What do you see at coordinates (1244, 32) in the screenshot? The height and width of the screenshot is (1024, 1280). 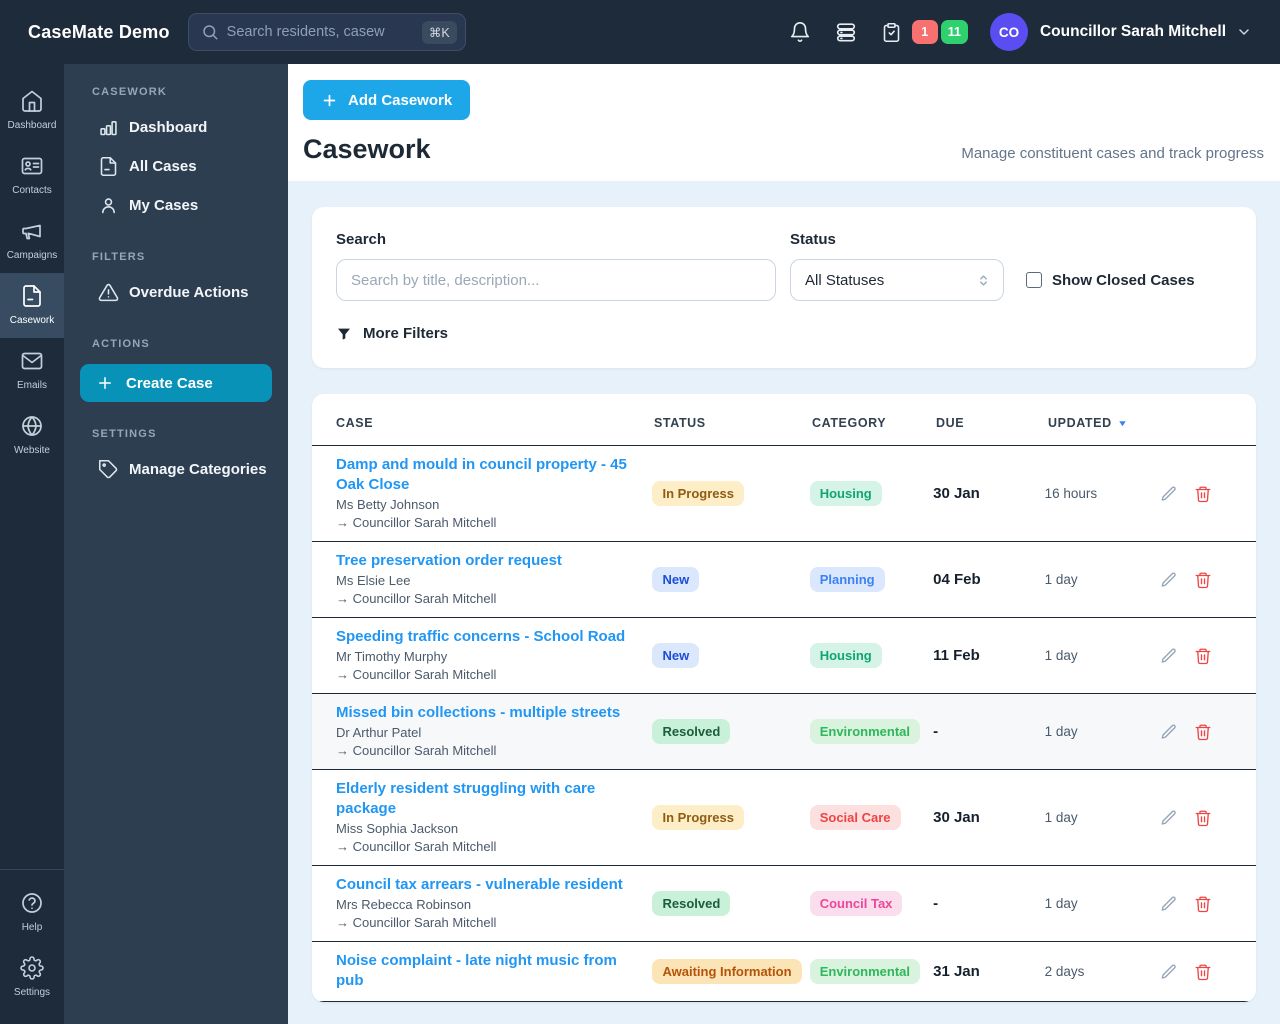 I see `user-menu-toggle` at bounding box center [1244, 32].